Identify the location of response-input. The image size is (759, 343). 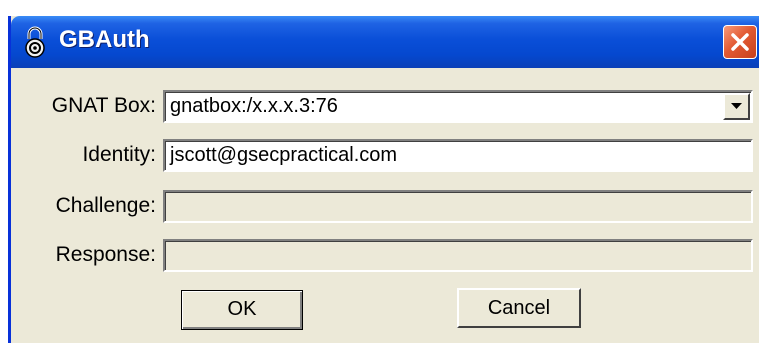
(458, 255).